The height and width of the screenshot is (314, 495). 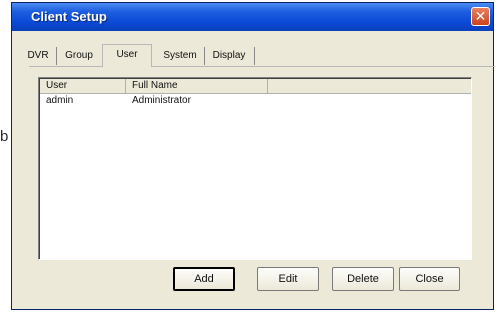 I want to click on tab-dvr: DVR, so click(x=38, y=56).